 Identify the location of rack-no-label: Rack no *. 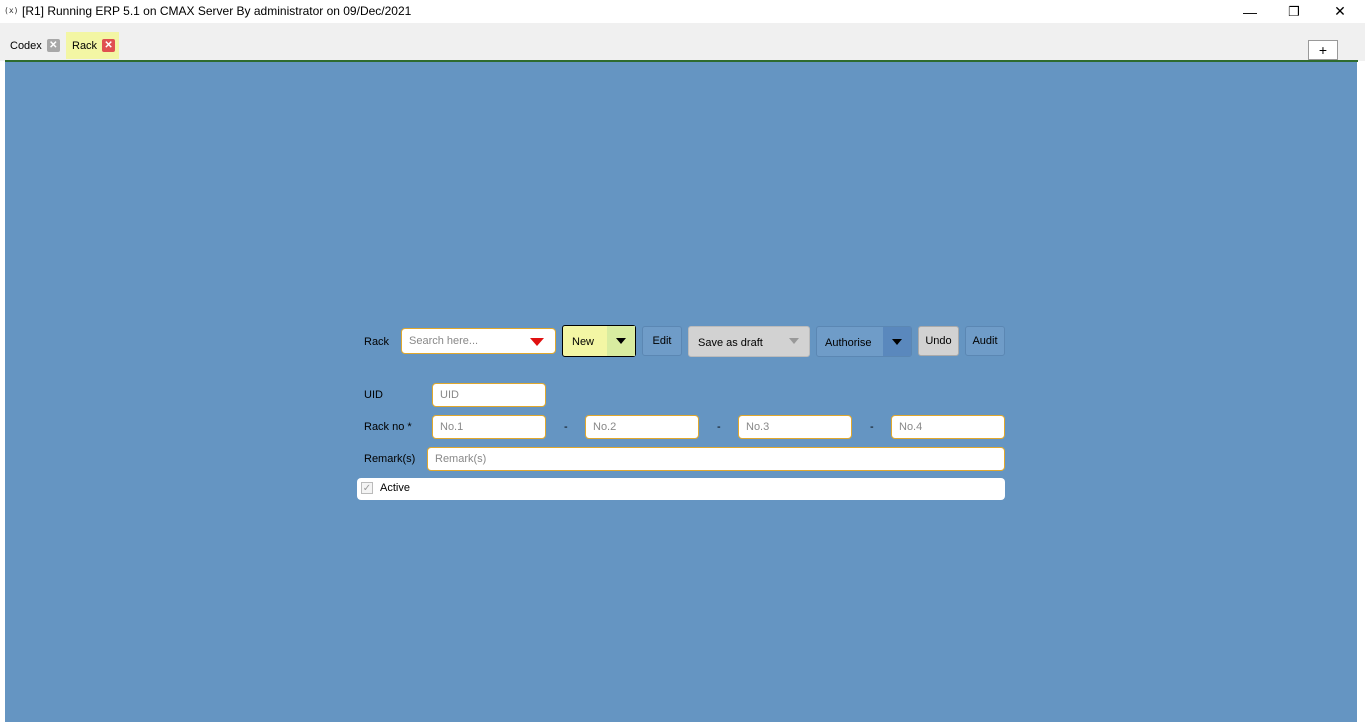
(388, 427).